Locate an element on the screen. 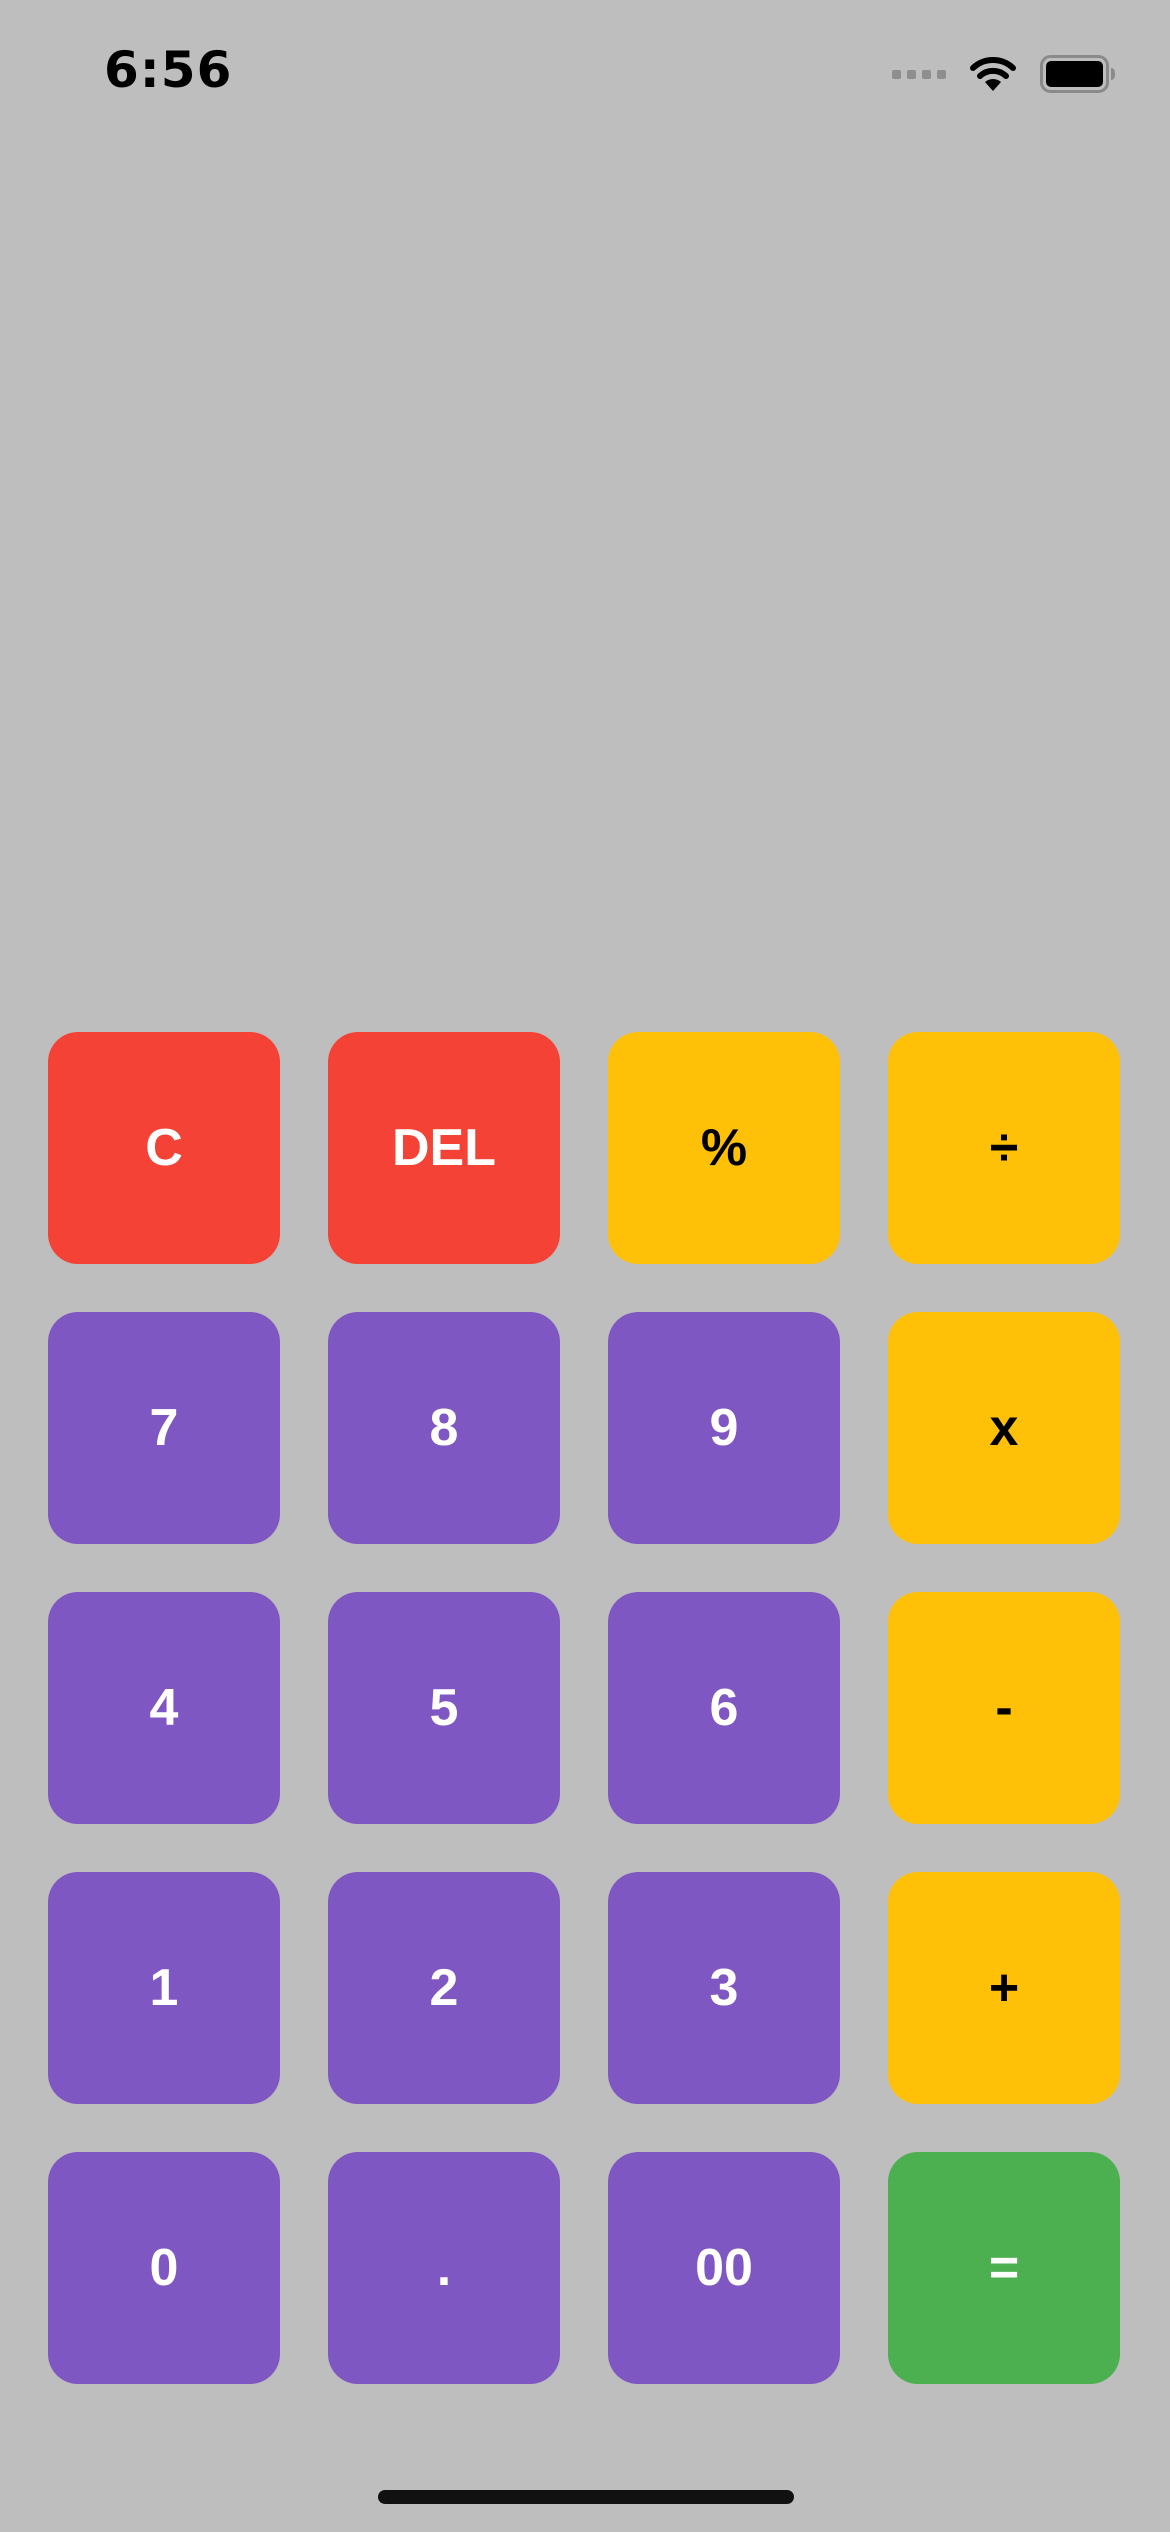 The width and height of the screenshot is (1170, 2532). percent-button: % is located at coordinates (724, 1148).